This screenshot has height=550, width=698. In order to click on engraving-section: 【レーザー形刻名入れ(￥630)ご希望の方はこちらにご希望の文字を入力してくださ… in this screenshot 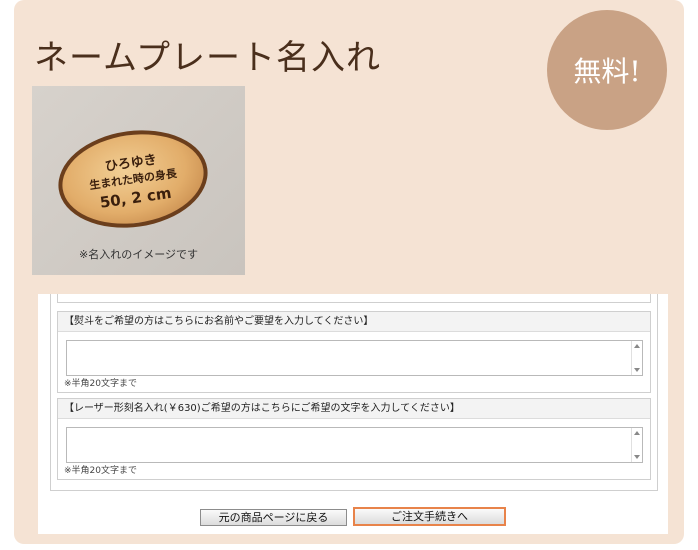, I will do `click(354, 439)`.